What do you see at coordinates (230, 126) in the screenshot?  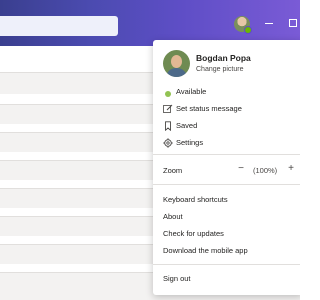 I see `menu-item-saved: Saved` at bounding box center [230, 126].